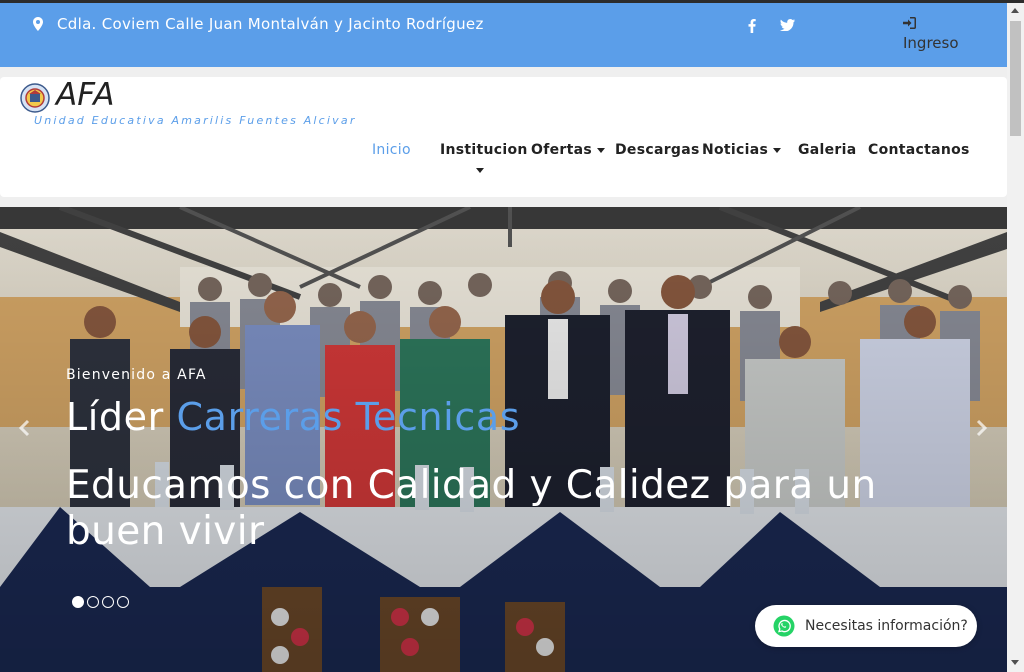  I want to click on nav-item-inicio: Inicio, so click(391, 150).